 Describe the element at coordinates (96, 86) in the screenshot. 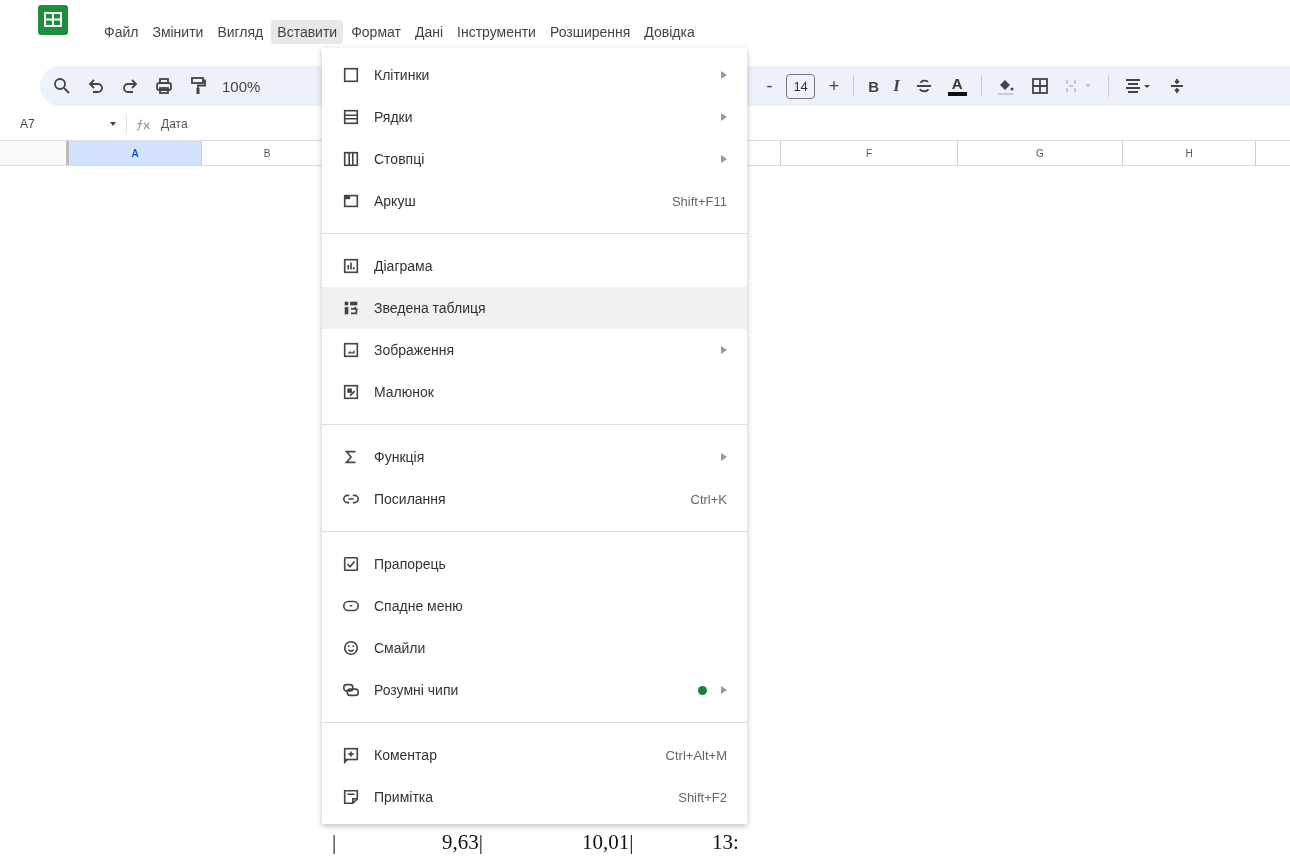

I see `undo-icon` at that location.